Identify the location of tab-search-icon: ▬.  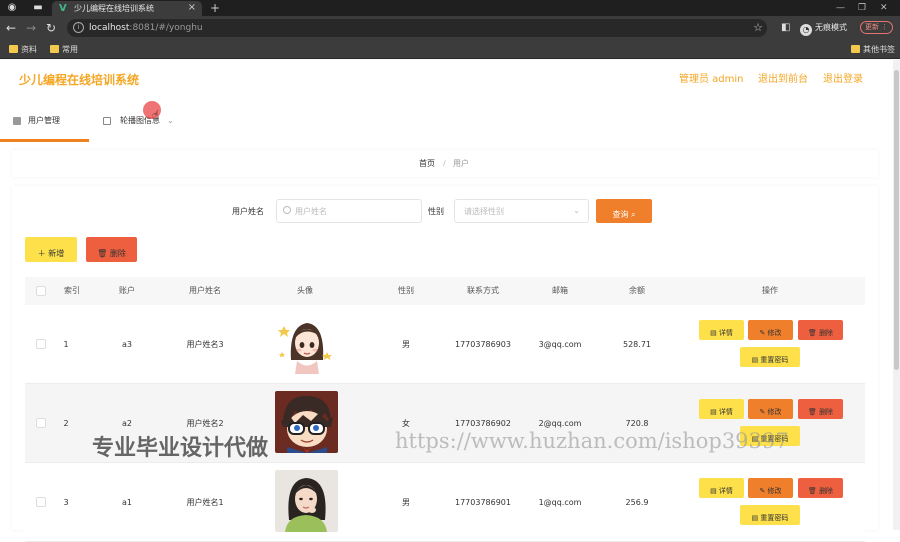
(38, 8).